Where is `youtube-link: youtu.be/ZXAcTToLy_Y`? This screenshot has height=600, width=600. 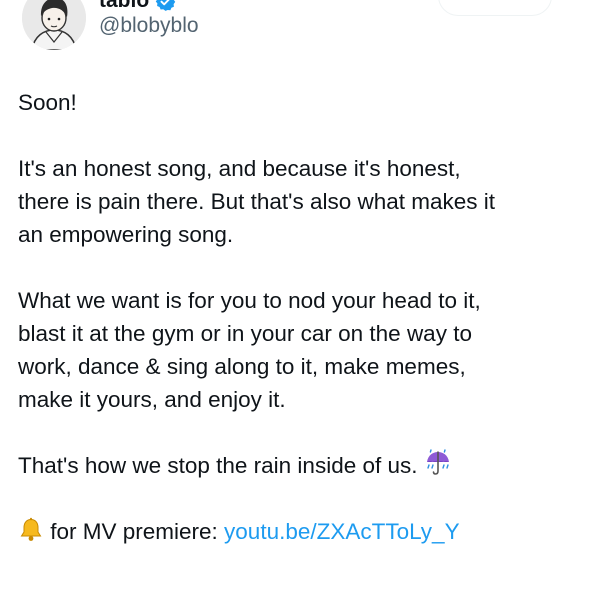
youtube-link: youtu.be/ZXAcTToLy_Y is located at coordinates (342, 531).